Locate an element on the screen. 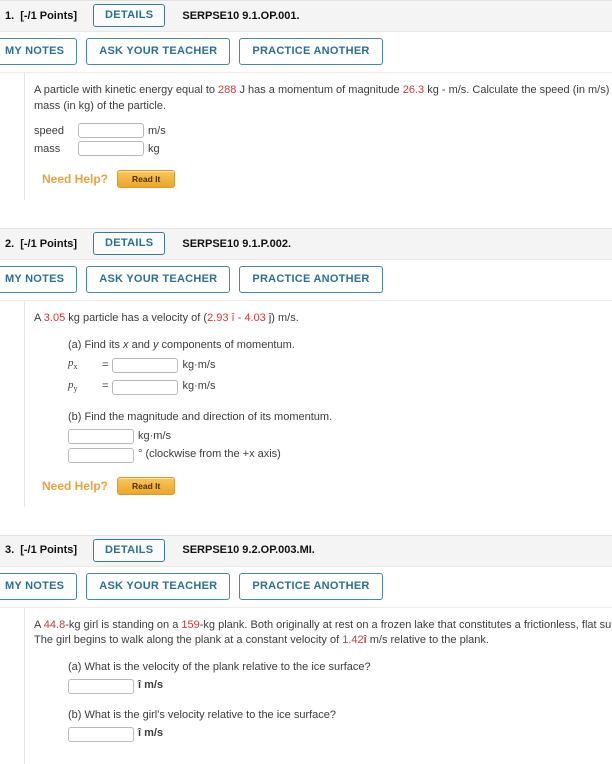 This screenshot has height=764, width=612. q2-py-equals: = is located at coordinates (105, 386).